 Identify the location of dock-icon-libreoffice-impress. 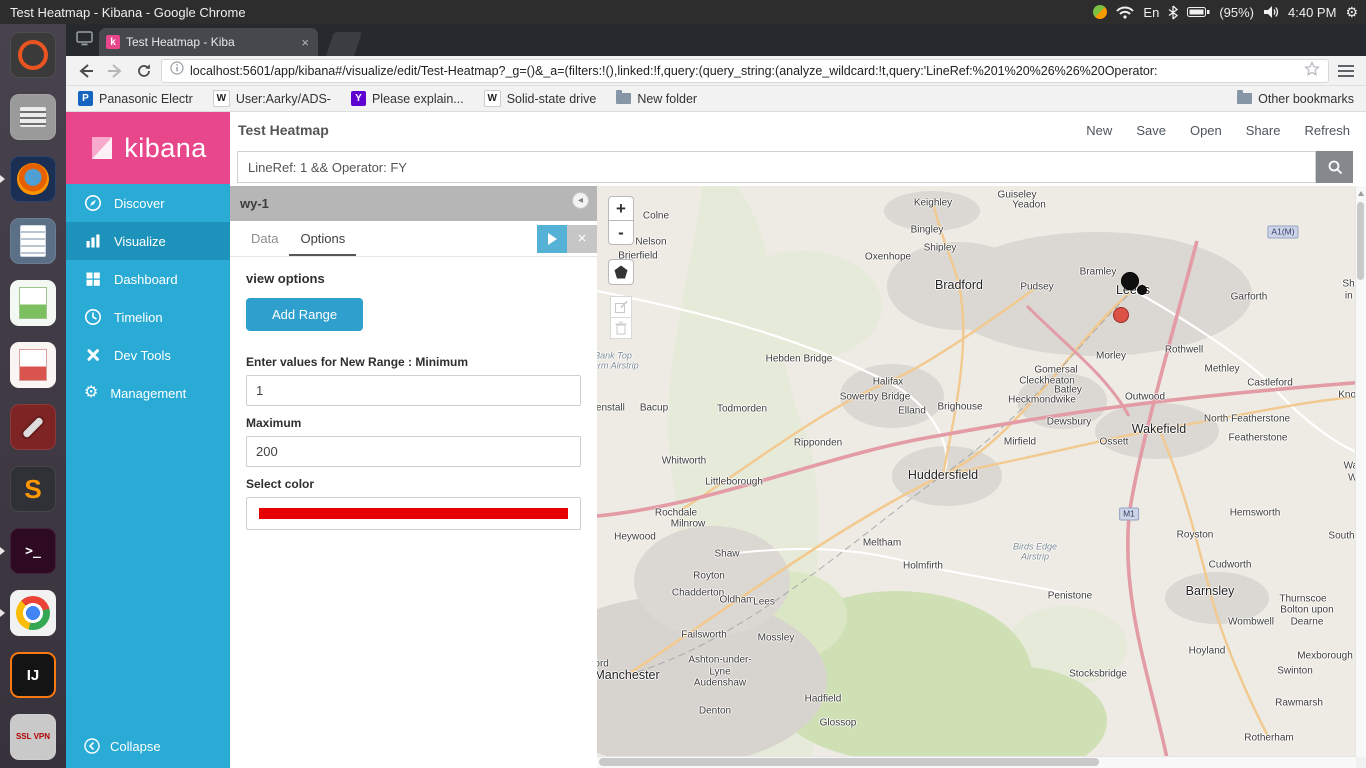
(33, 365).